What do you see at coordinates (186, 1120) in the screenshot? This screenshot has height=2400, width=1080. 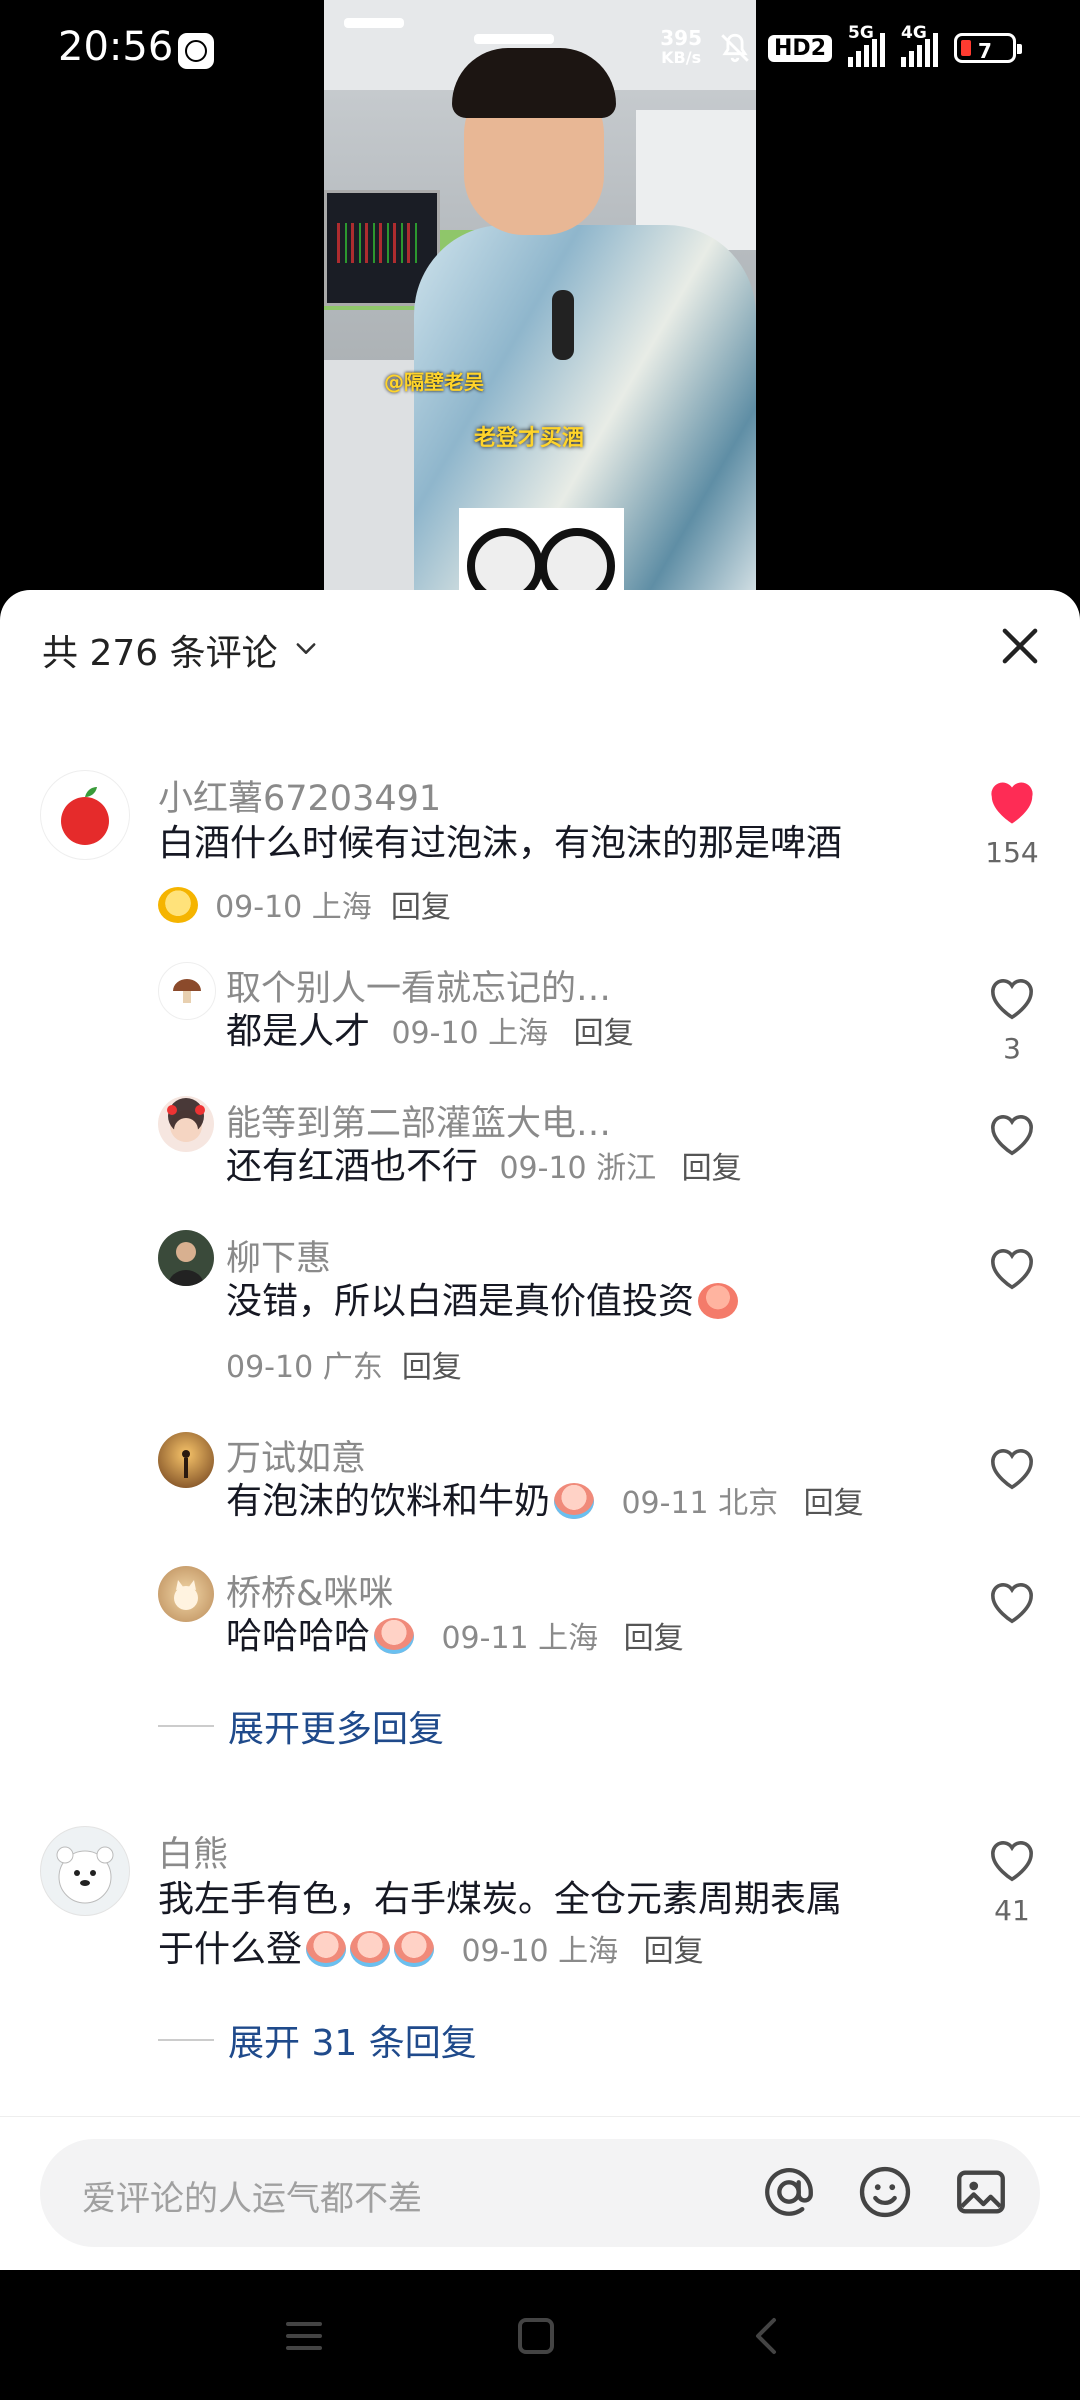 I see `girl-avatar-icon` at bounding box center [186, 1120].